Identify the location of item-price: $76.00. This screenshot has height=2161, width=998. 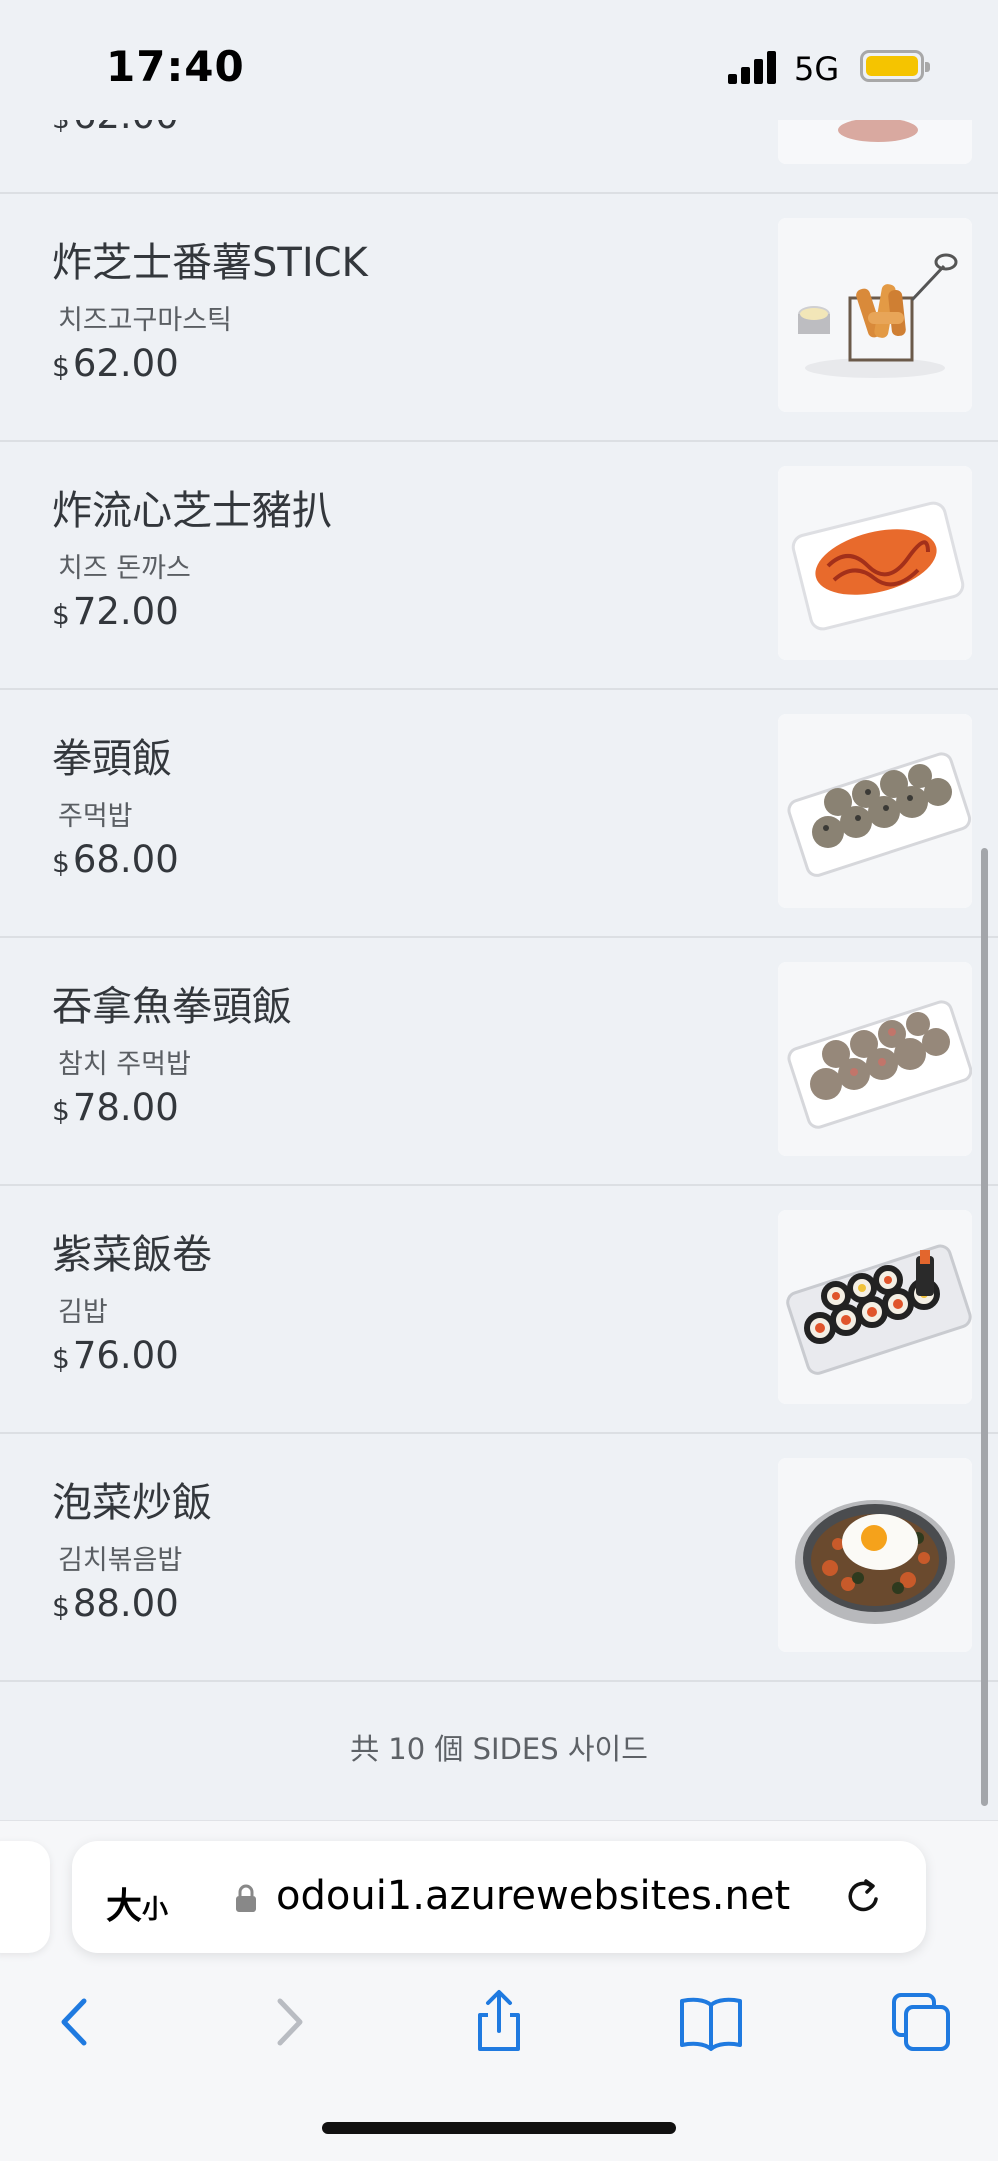
(115, 1355).